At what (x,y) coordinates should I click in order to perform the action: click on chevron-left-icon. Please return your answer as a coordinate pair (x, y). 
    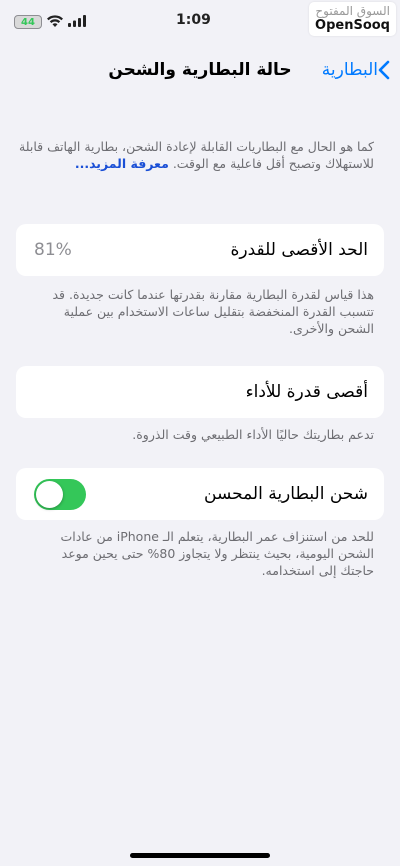
    Looking at the image, I should click on (384, 70).